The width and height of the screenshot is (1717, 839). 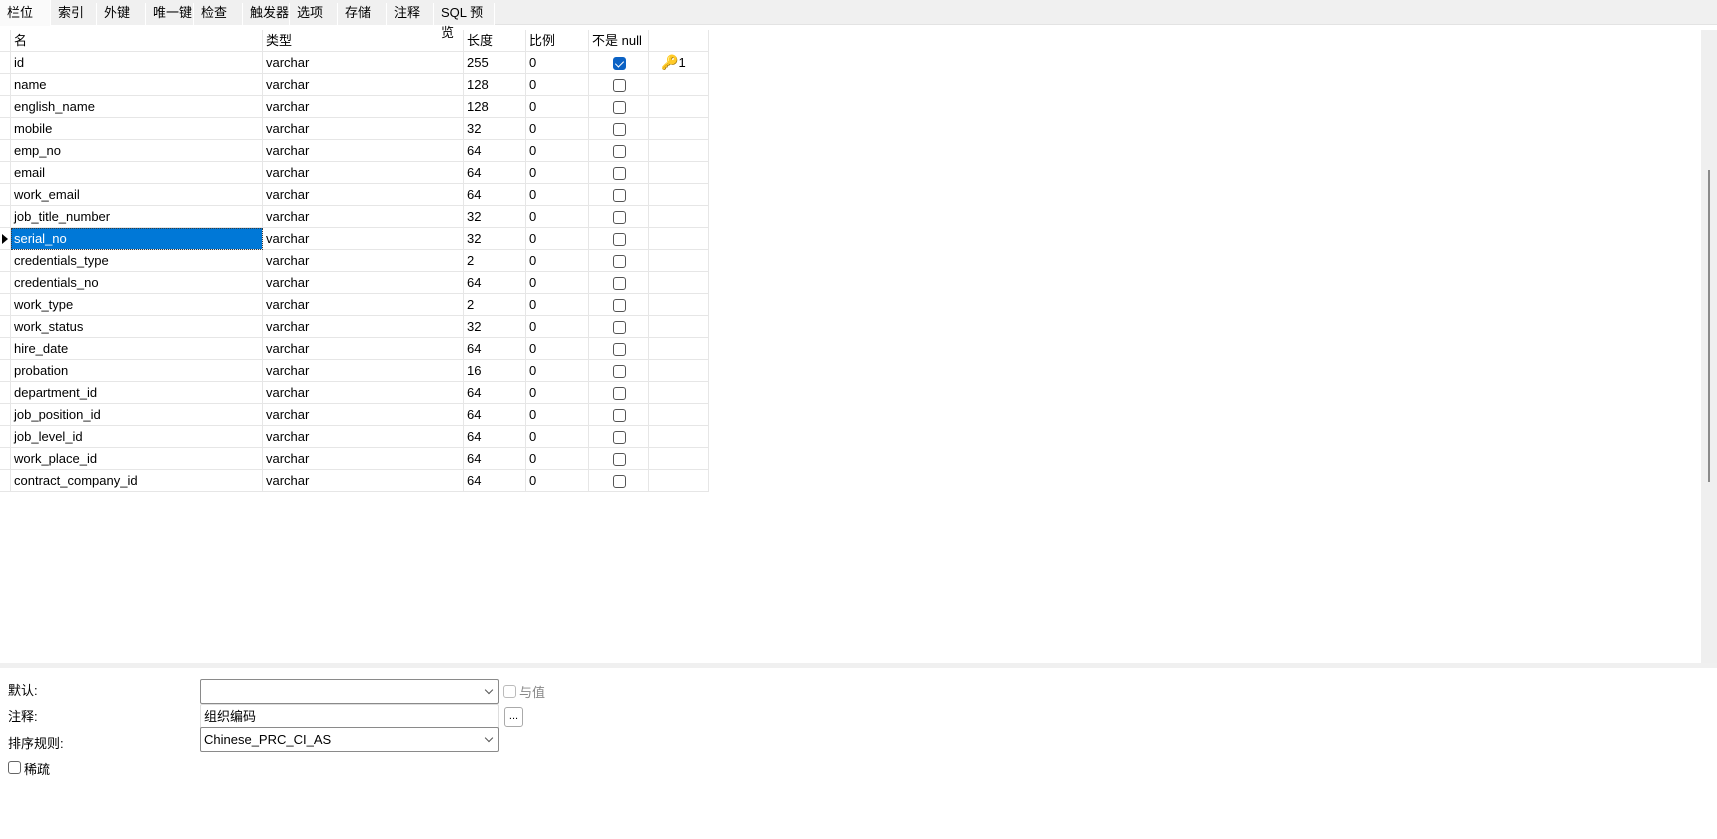 I want to click on column-header-1: 类型, so click(x=363, y=41).